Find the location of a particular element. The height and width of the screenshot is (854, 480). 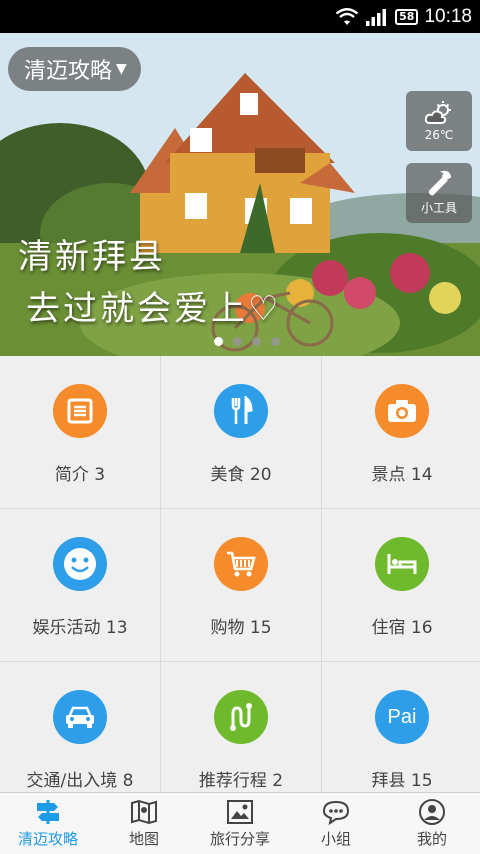

weather-button: 26℃ is located at coordinates (439, 121).